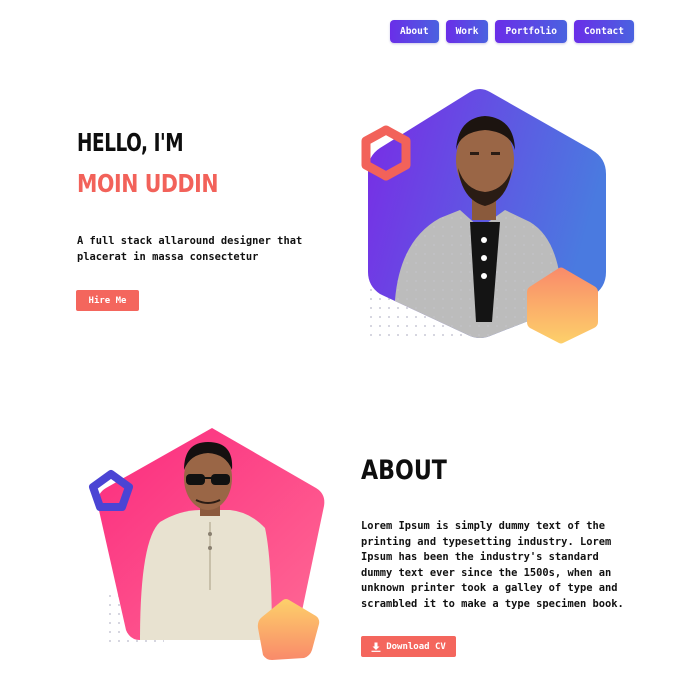 This screenshot has height=700, width=700. What do you see at coordinates (130, 142) in the screenshot?
I see `hero-greeting: HELLO, I'M` at bounding box center [130, 142].